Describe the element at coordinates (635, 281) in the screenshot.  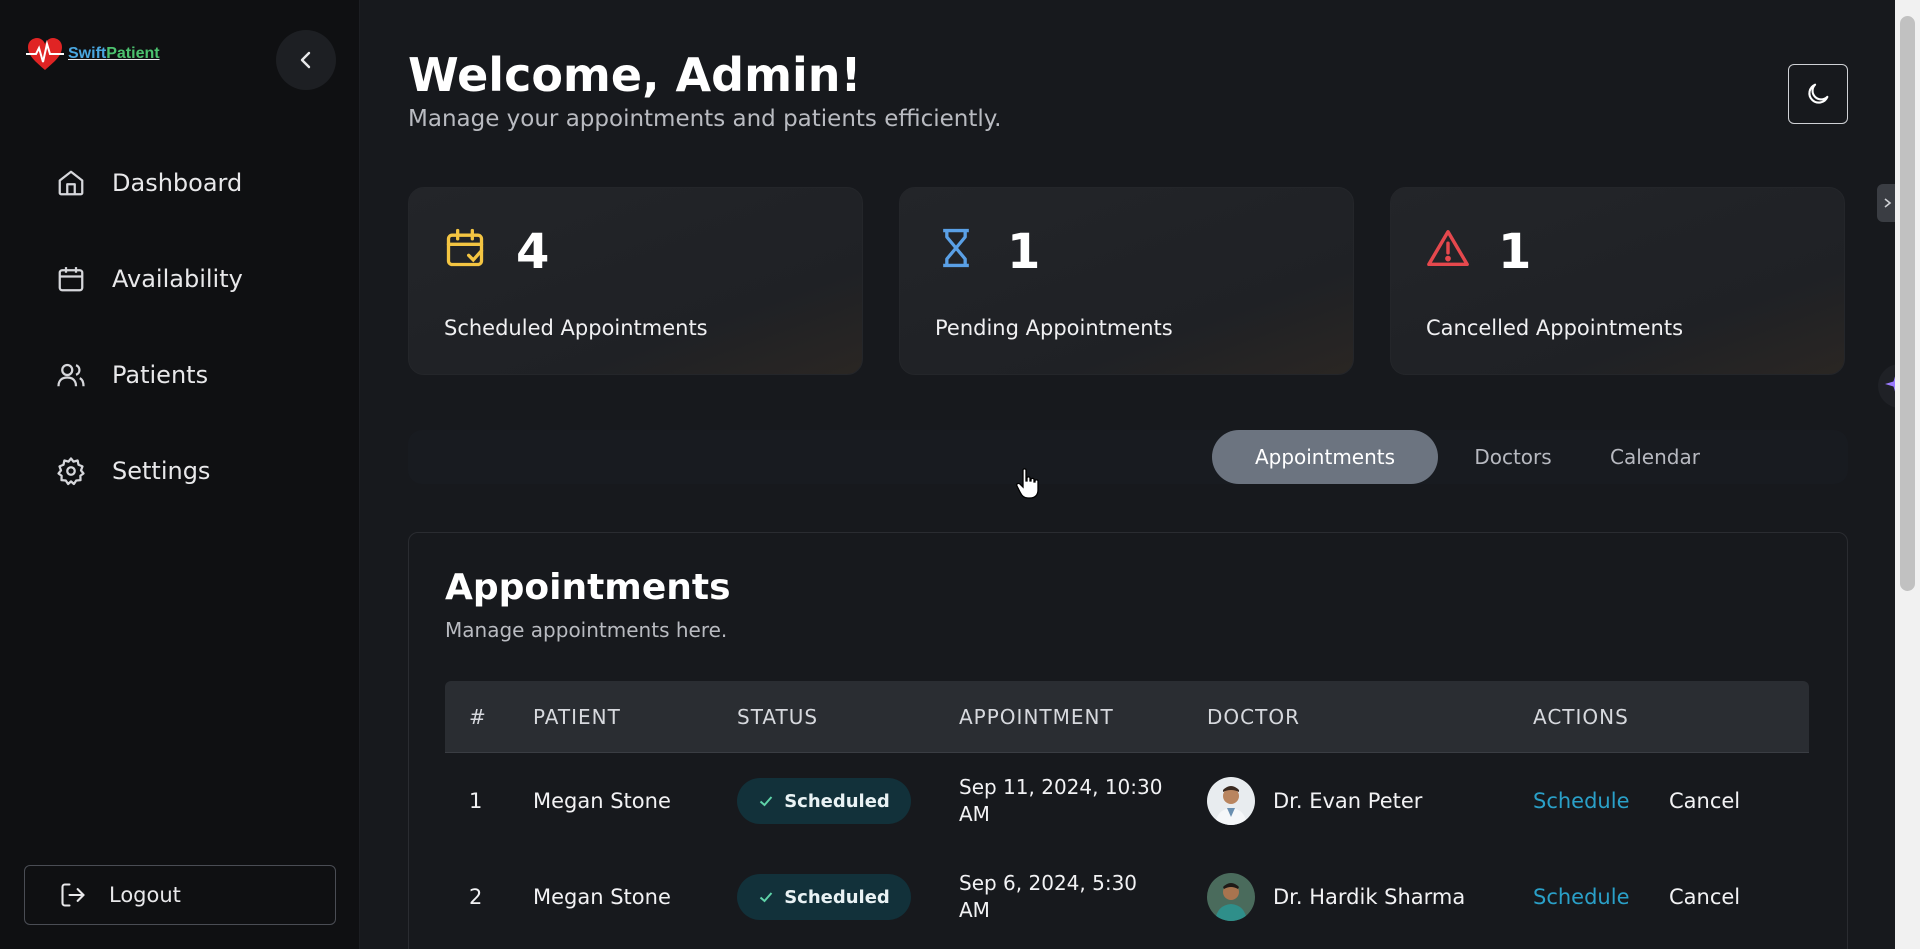
I see `stat-card-scheduled: 4 Scheduled Appointments` at that location.